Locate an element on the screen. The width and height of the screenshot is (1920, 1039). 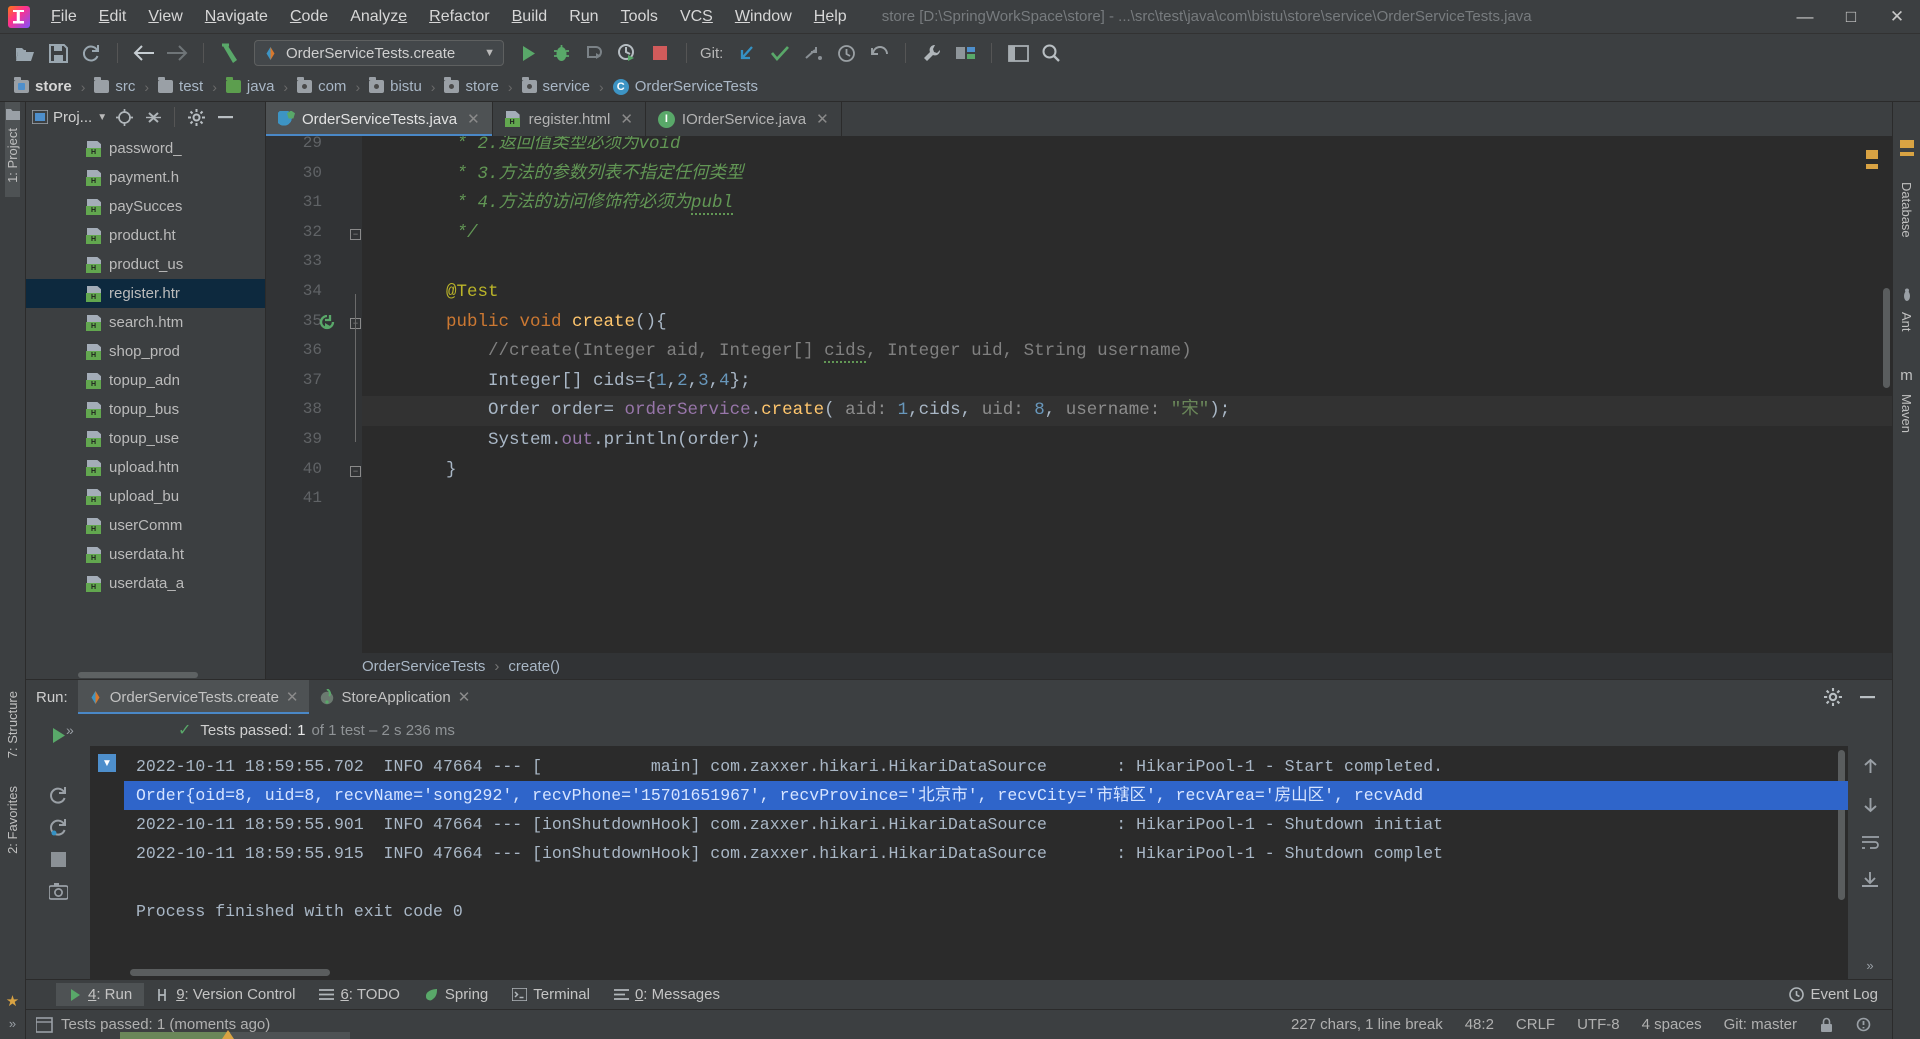
tree-file-item: Htopup_adn is located at coordinates (145, 380).